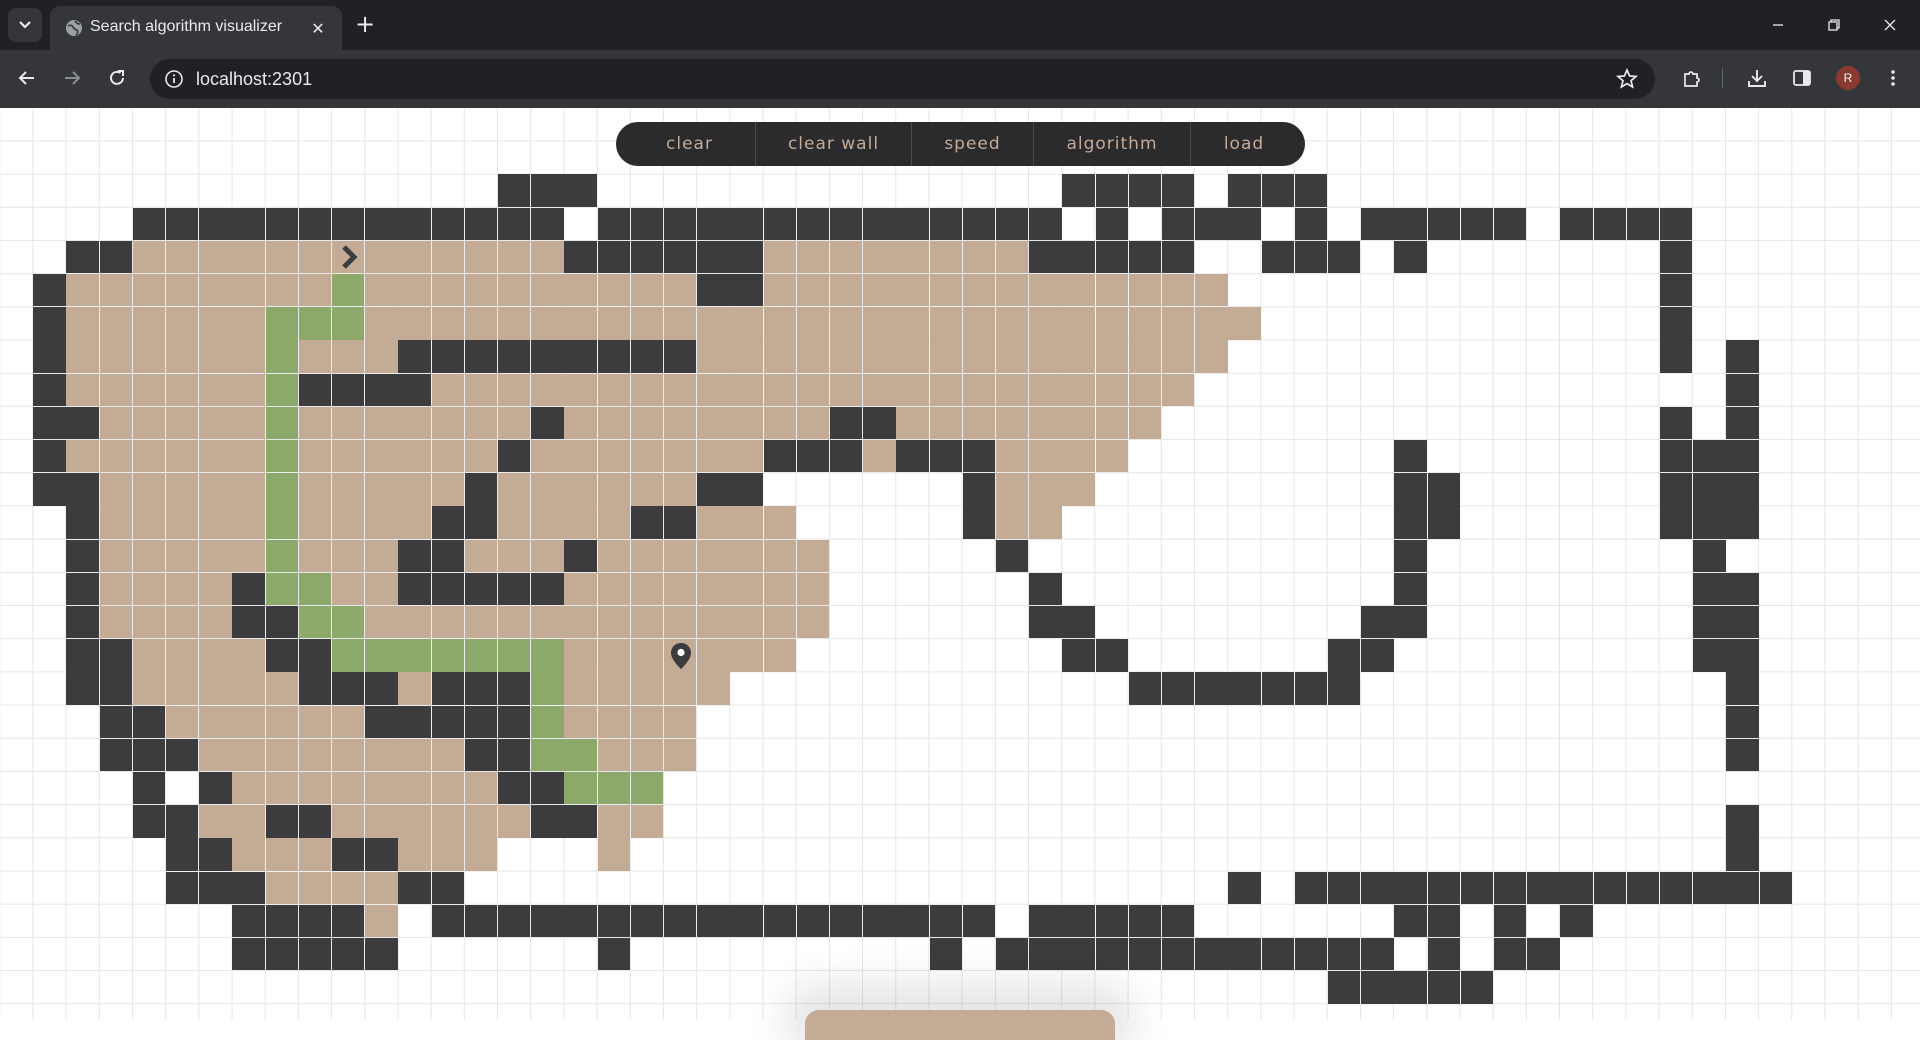 The height and width of the screenshot is (1040, 1920). I want to click on back-button, so click(27, 78).